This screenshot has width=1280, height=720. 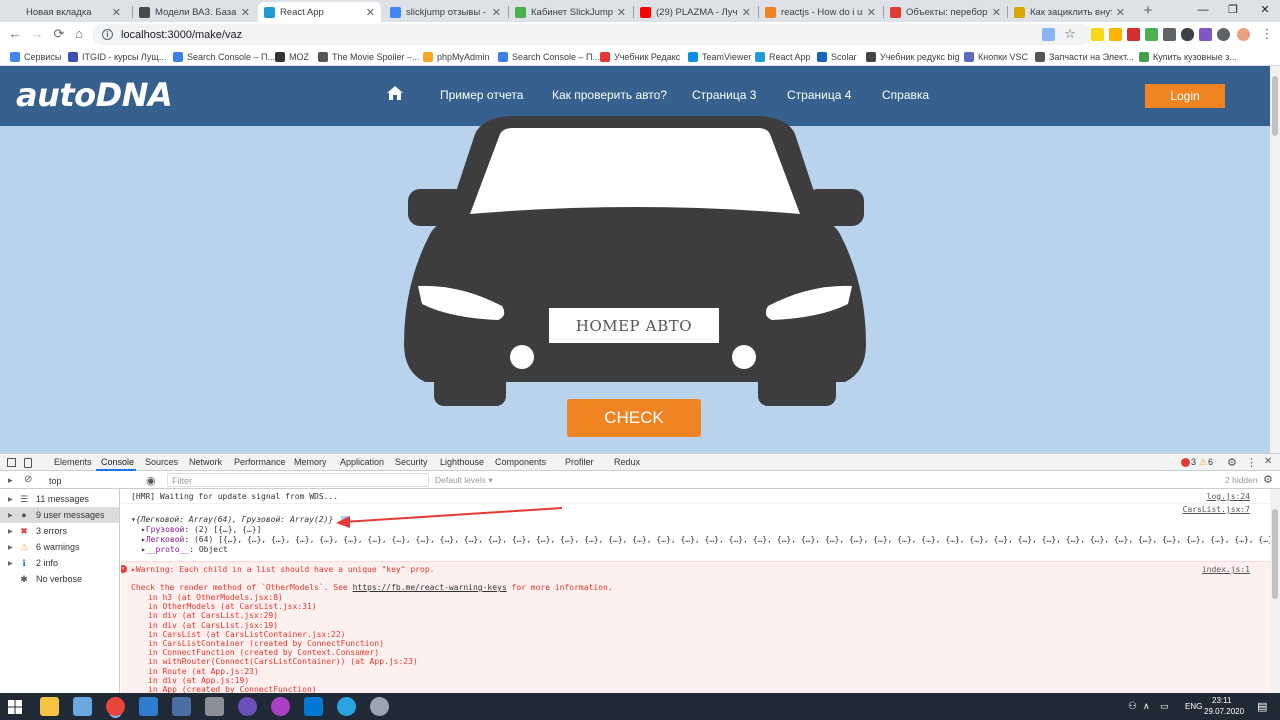 I want to click on login-button: Login, so click(x=1185, y=96).